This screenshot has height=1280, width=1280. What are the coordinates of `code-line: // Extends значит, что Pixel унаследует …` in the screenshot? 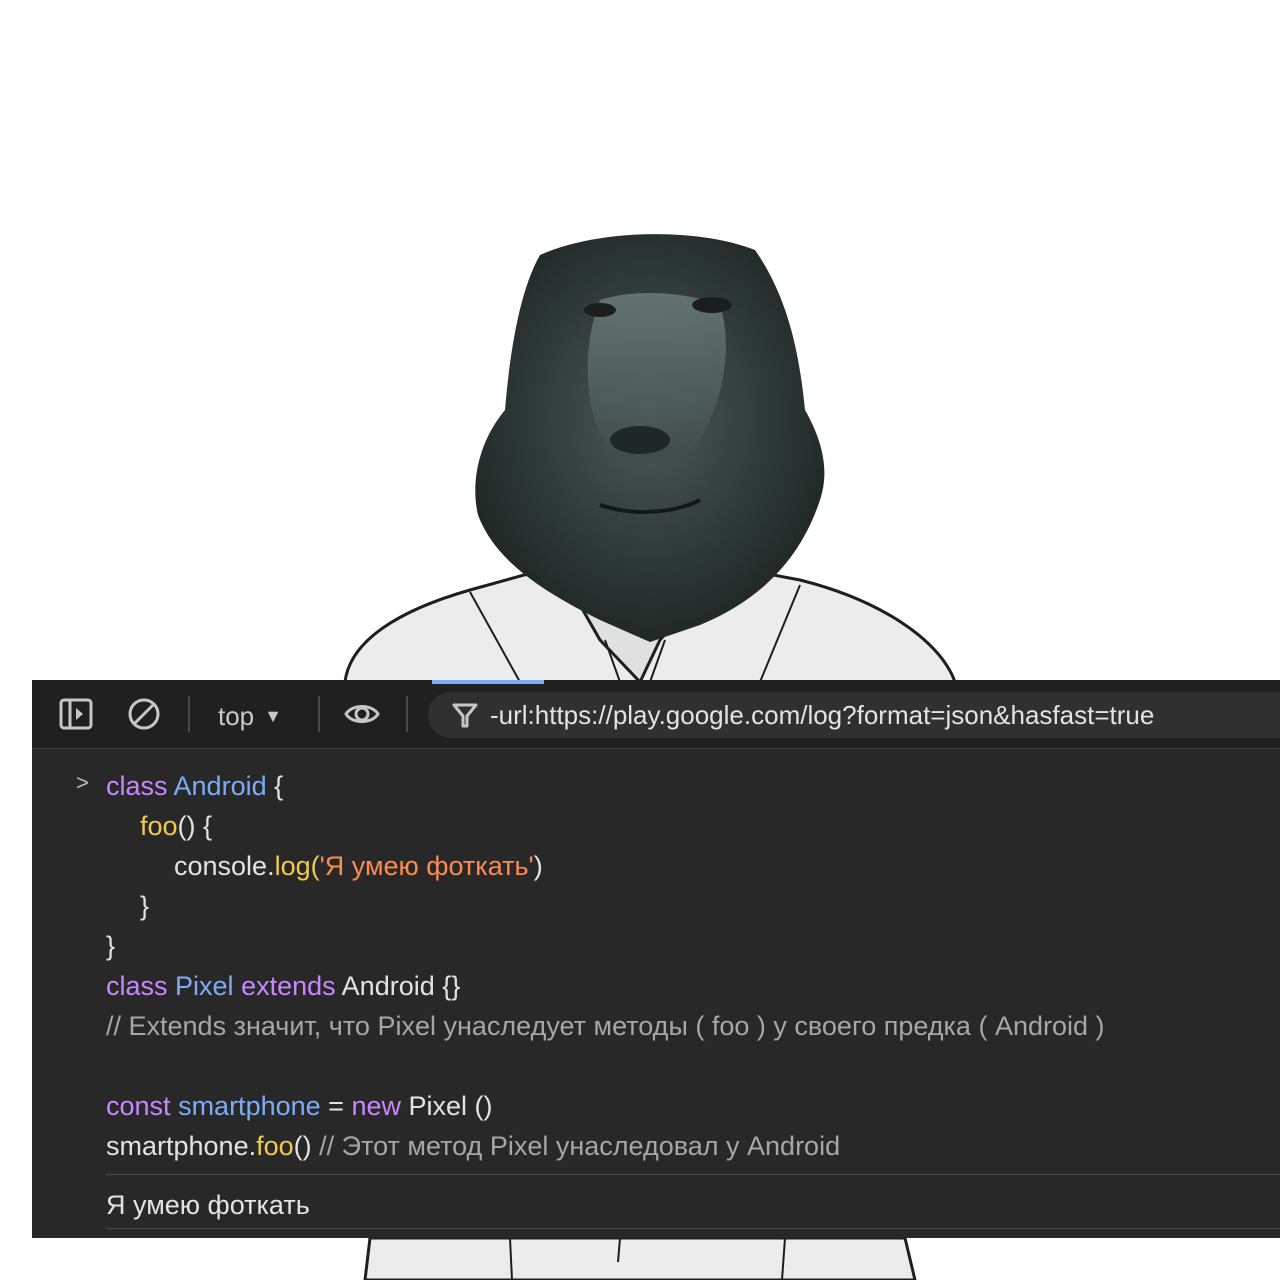 It's located at (605, 1026).